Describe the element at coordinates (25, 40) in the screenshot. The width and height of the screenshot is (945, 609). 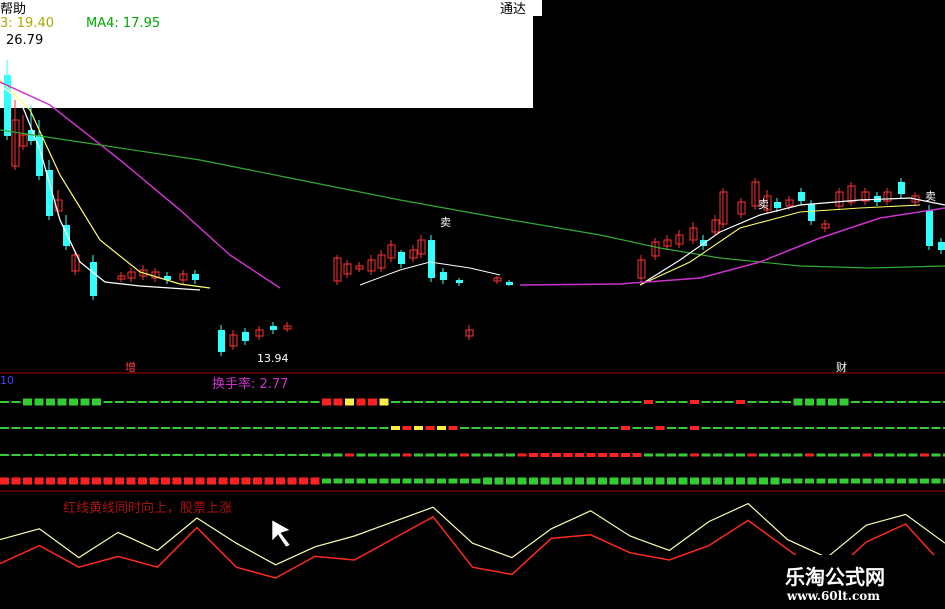
I see `price-high-label: 26.79` at that location.